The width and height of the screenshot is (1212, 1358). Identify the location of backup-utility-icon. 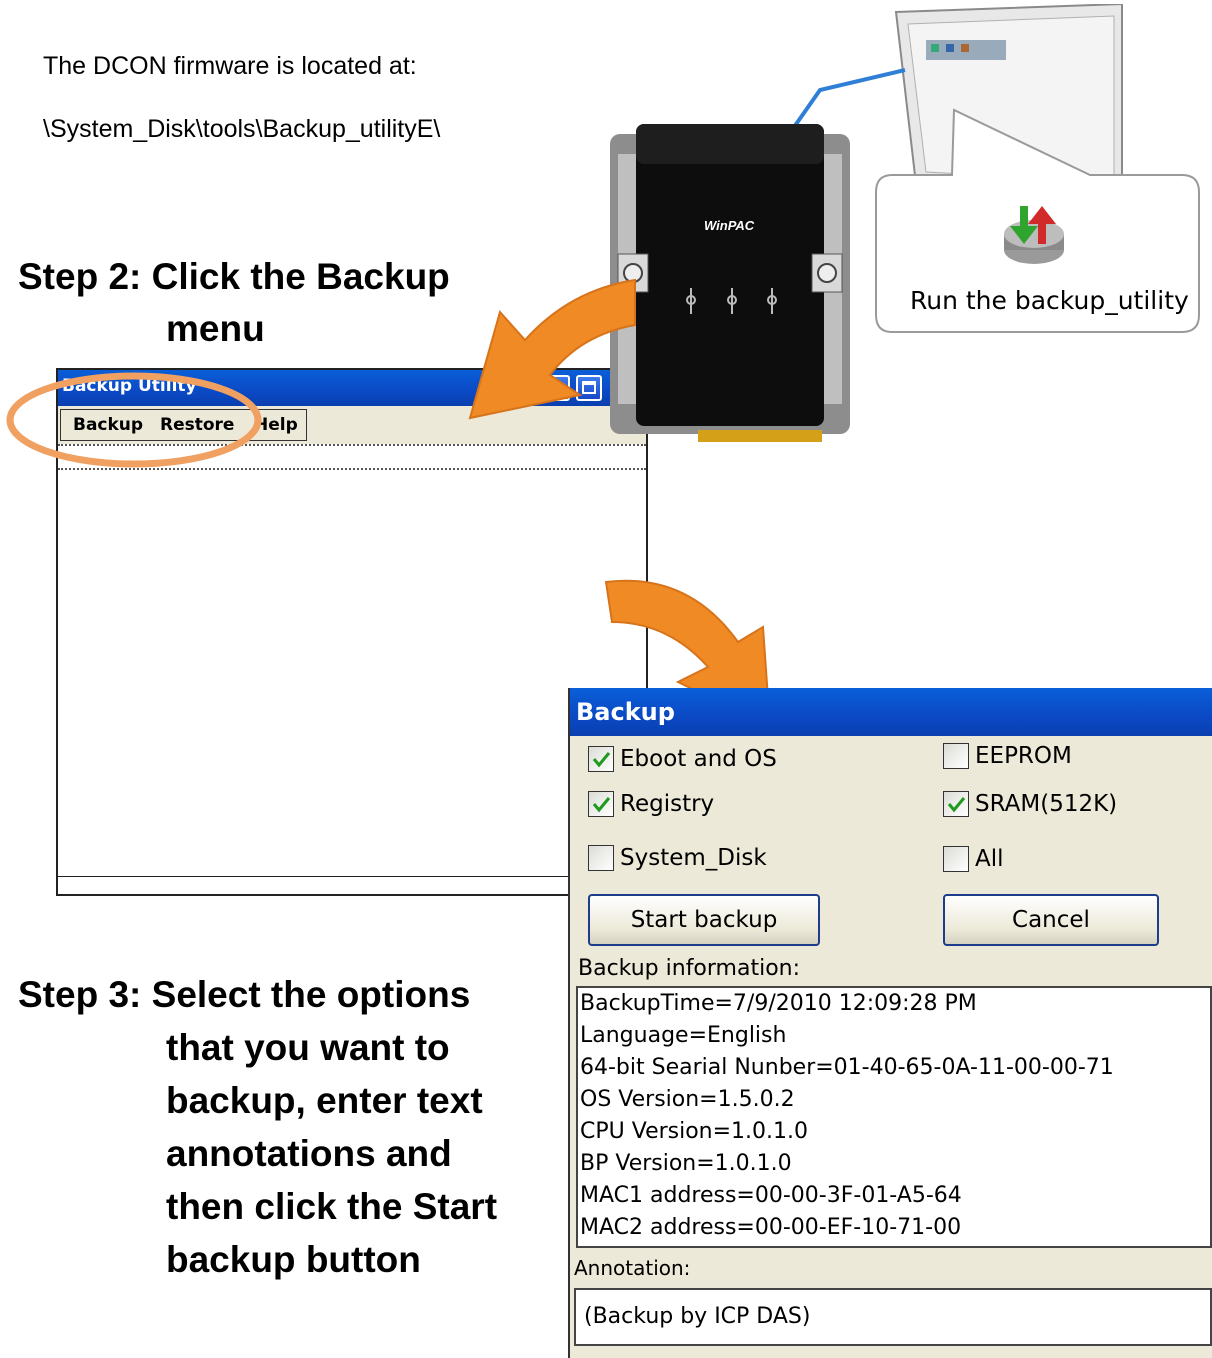
(1034, 234).